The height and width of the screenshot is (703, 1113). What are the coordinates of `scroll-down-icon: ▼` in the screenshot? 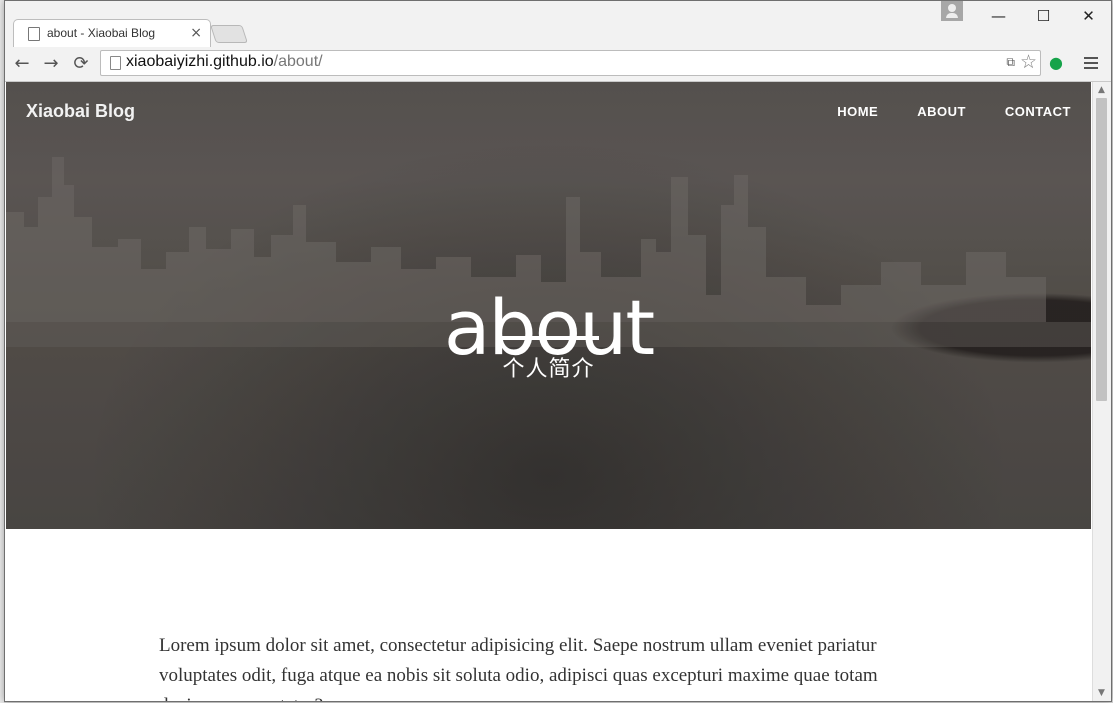 It's located at (1101, 693).